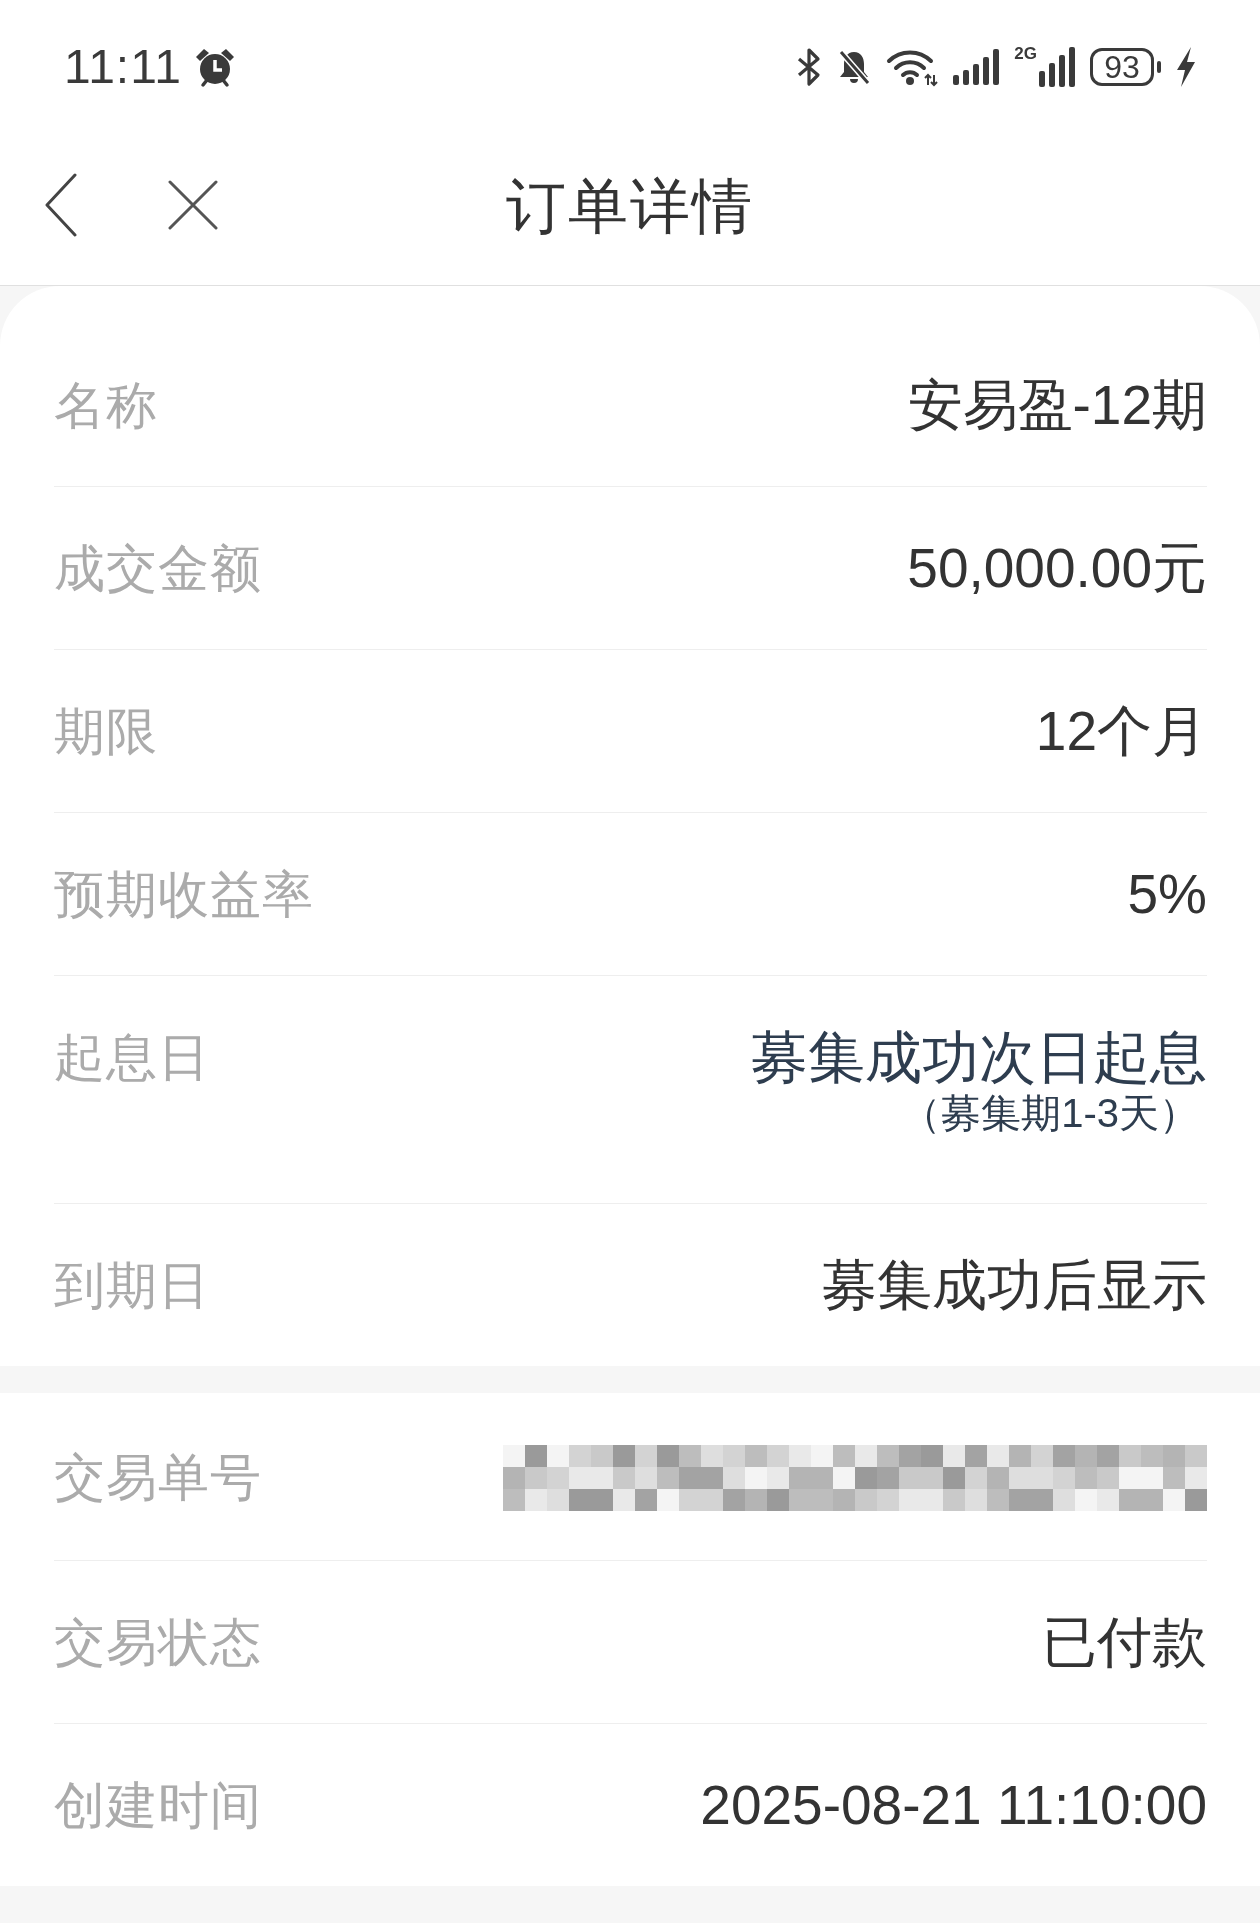 Image resolution: width=1260 pixels, height=1923 pixels. Describe the element at coordinates (106, 732) in the screenshot. I see `field-label: 期限` at that location.